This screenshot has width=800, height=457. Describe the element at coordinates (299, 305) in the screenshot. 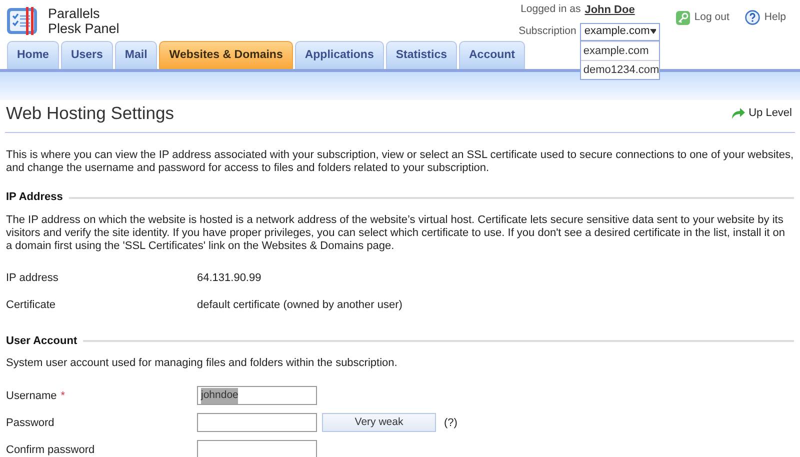

I see `field-value: default certificate (owned by another user)` at that location.